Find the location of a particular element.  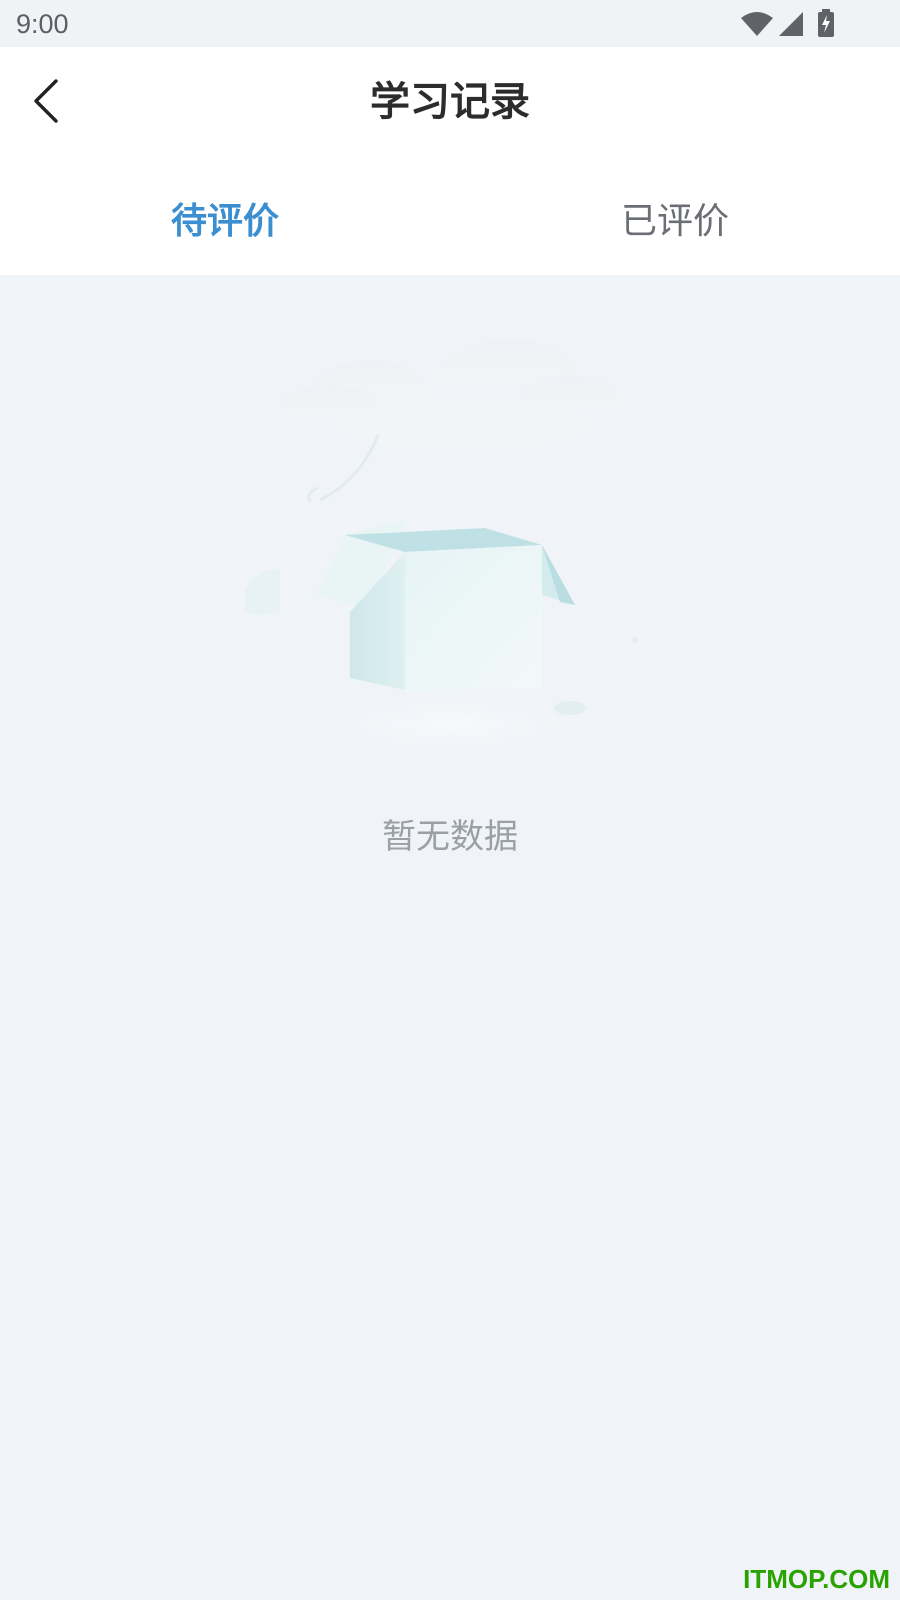

cloud-icon is located at coordinates (450, 395).